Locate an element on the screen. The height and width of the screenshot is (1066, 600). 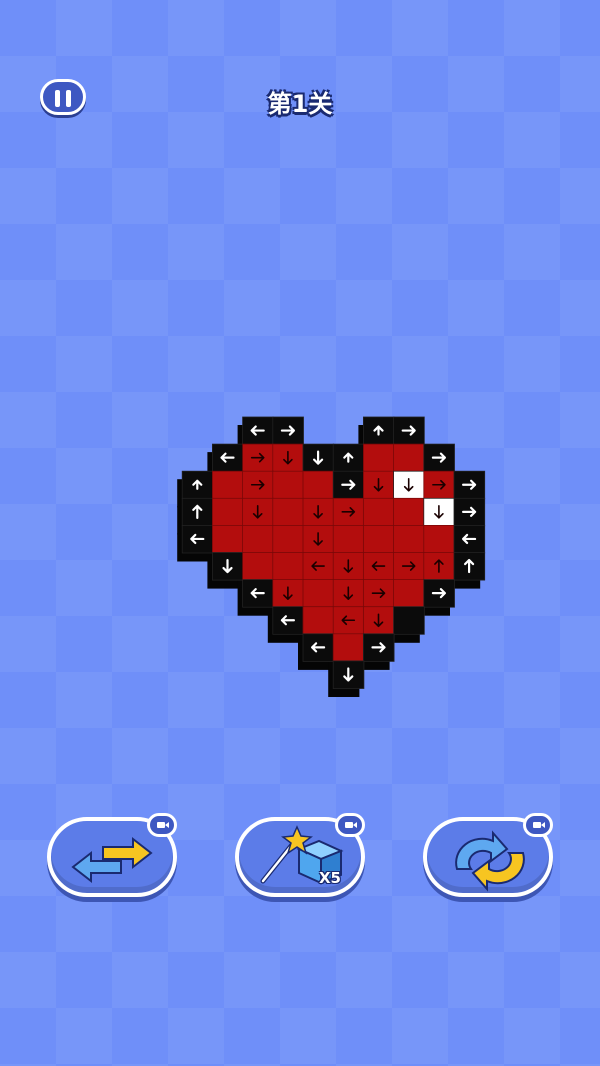
magic-count: X5 is located at coordinates (329, 878).